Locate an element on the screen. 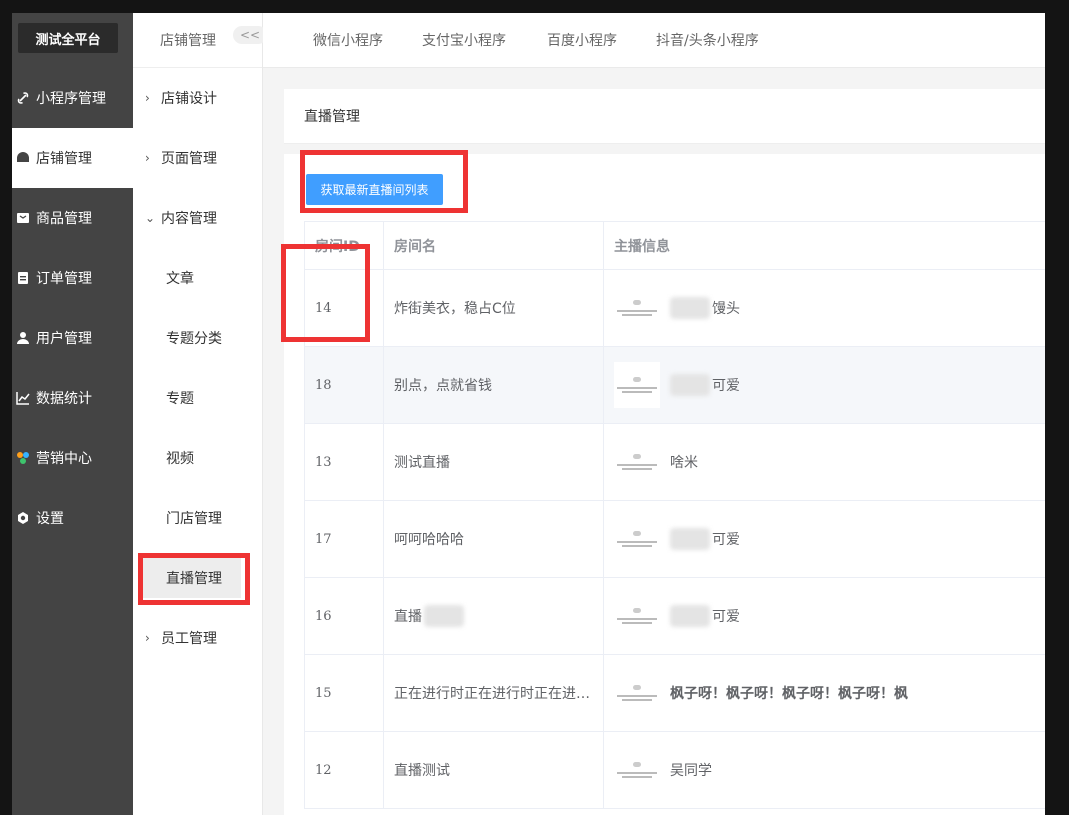  room-name: 别点，点就省钱 is located at coordinates (494, 385).